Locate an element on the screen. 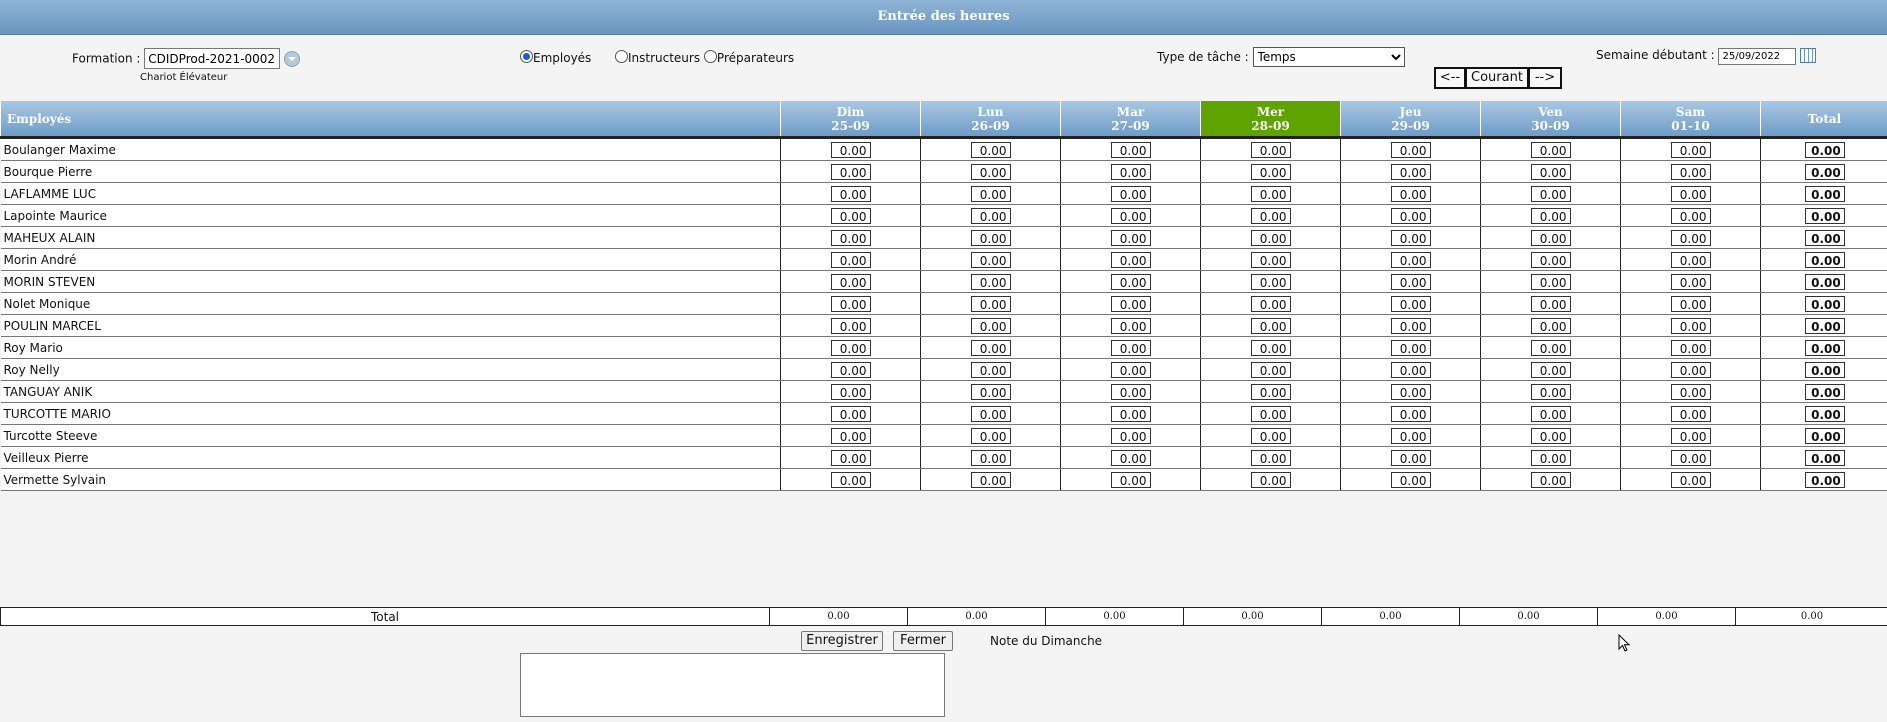 This screenshot has height=722, width=1887. current-week-button: Courant is located at coordinates (1497, 78).